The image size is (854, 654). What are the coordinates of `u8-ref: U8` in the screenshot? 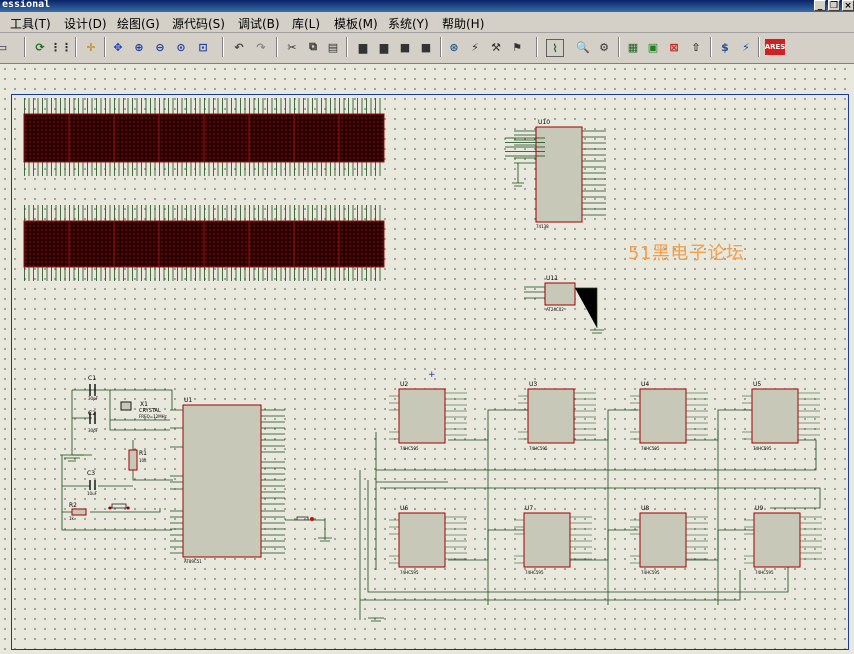 It's located at (645, 508).